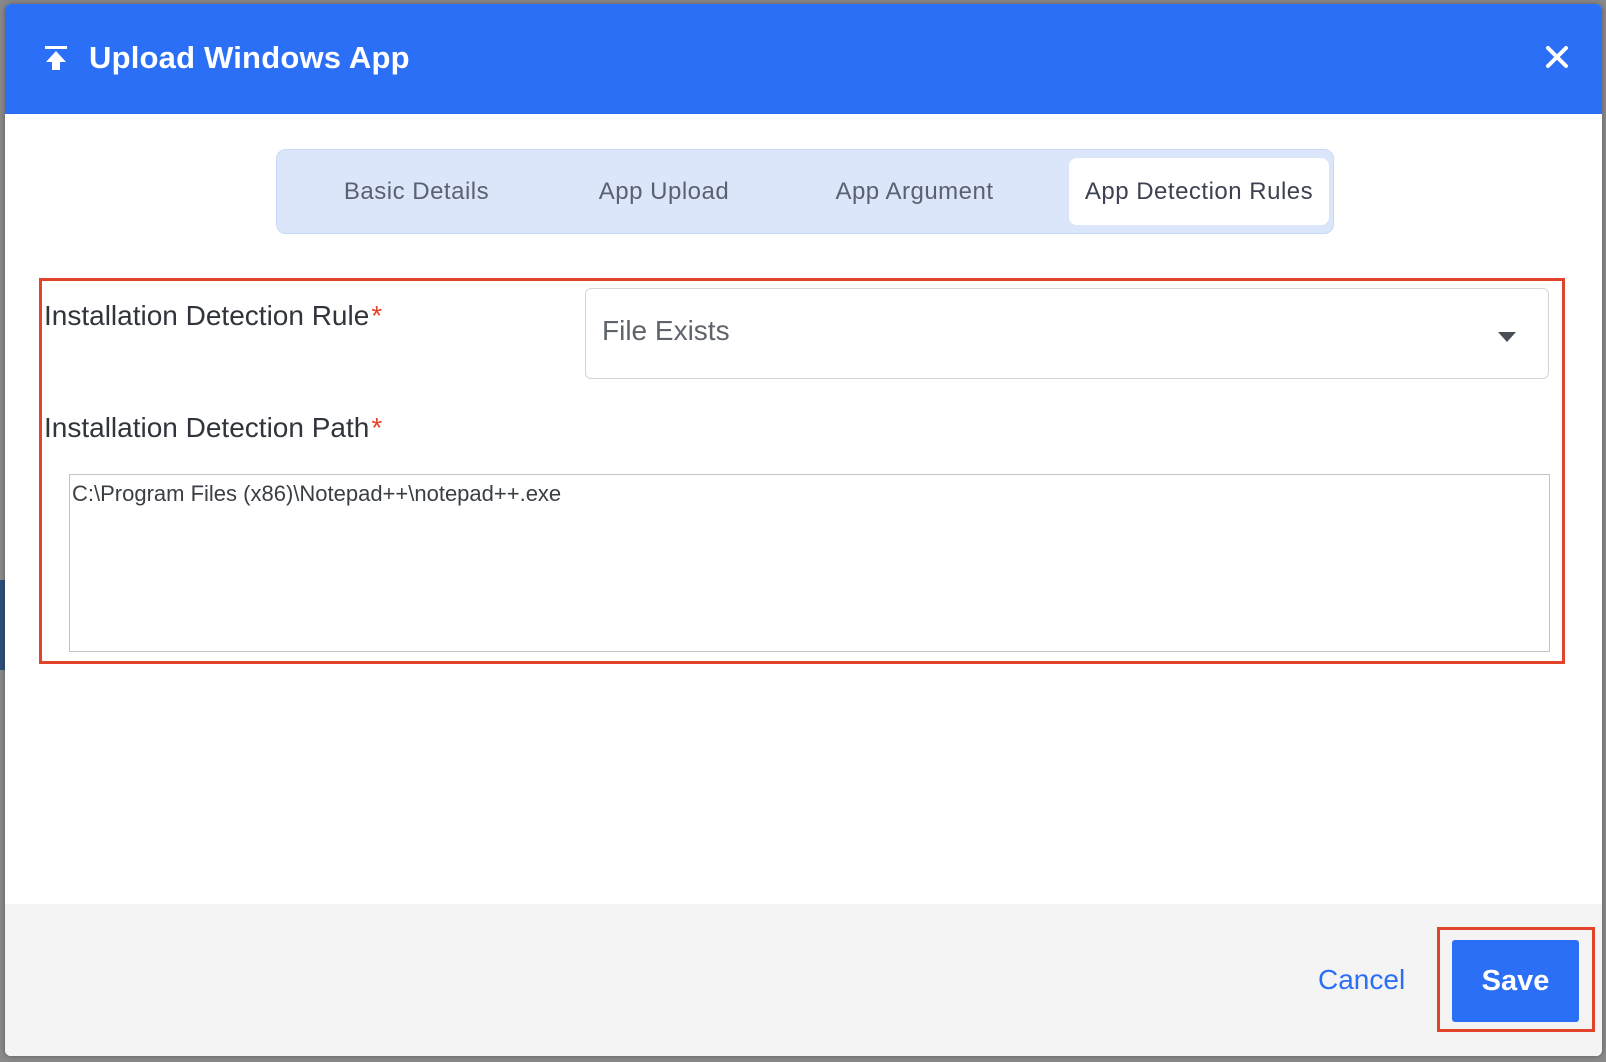 The width and height of the screenshot is (1606, 1062). Describe the element at coordinates (1507, 335) in the screenshot. I see `chevron-down-icon` at that location.